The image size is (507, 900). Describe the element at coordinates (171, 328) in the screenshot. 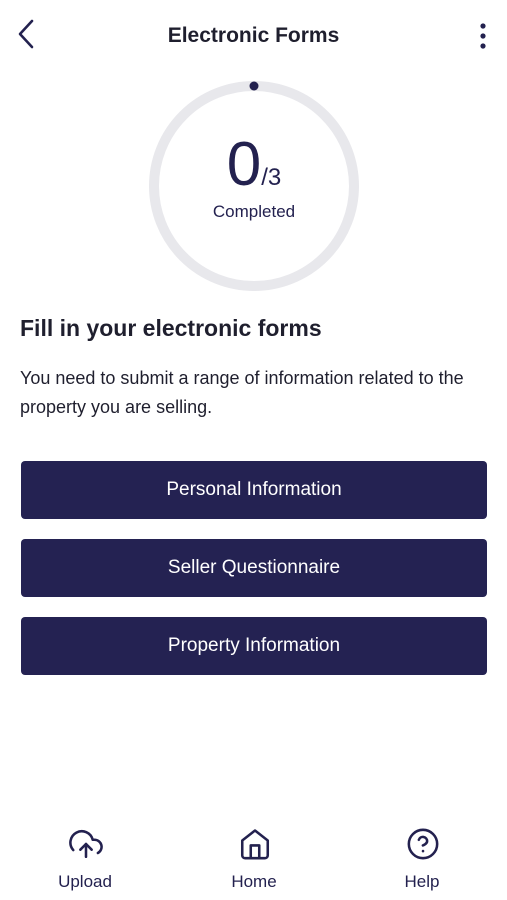

I see `section-title: Fill in your electronic forms` at that location.